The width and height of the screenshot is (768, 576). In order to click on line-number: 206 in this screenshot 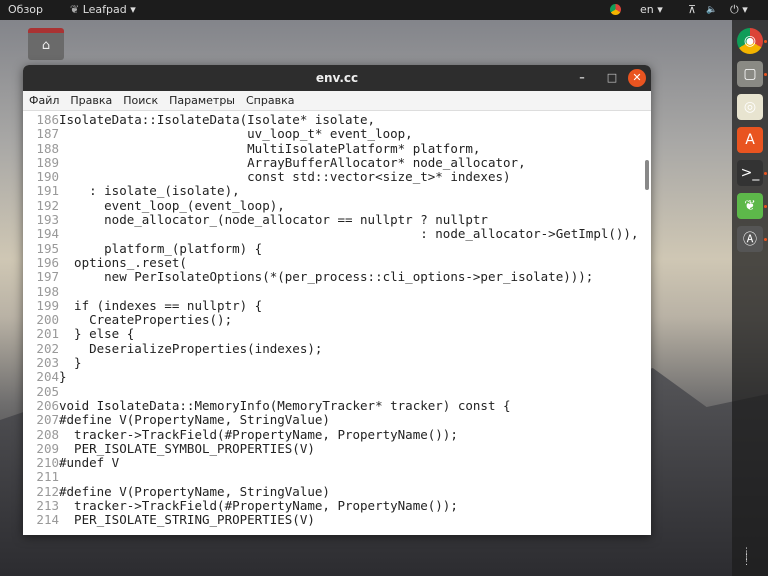, I will do `click(47, 405)`.